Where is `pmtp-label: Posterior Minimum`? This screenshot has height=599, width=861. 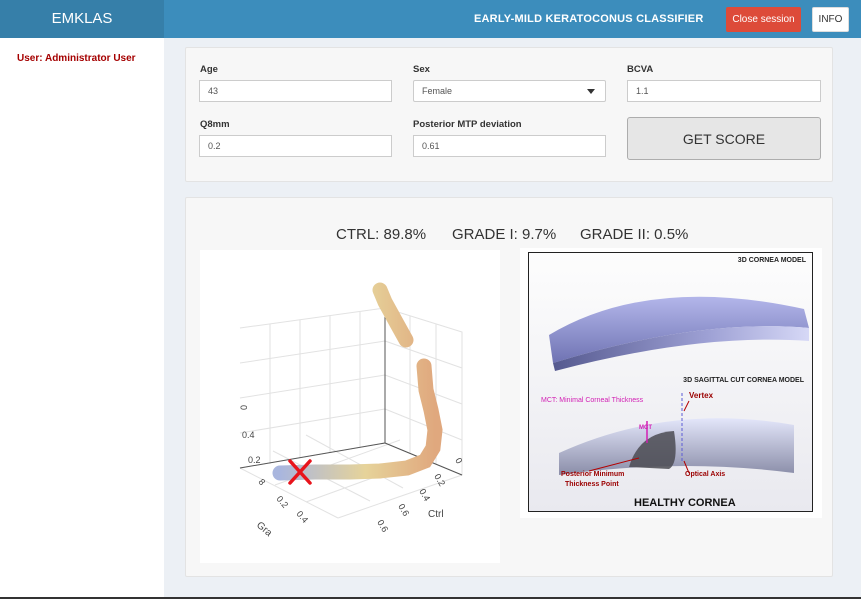
pmtp-label: Posterior Minimum is located at coordinates (593, 474).